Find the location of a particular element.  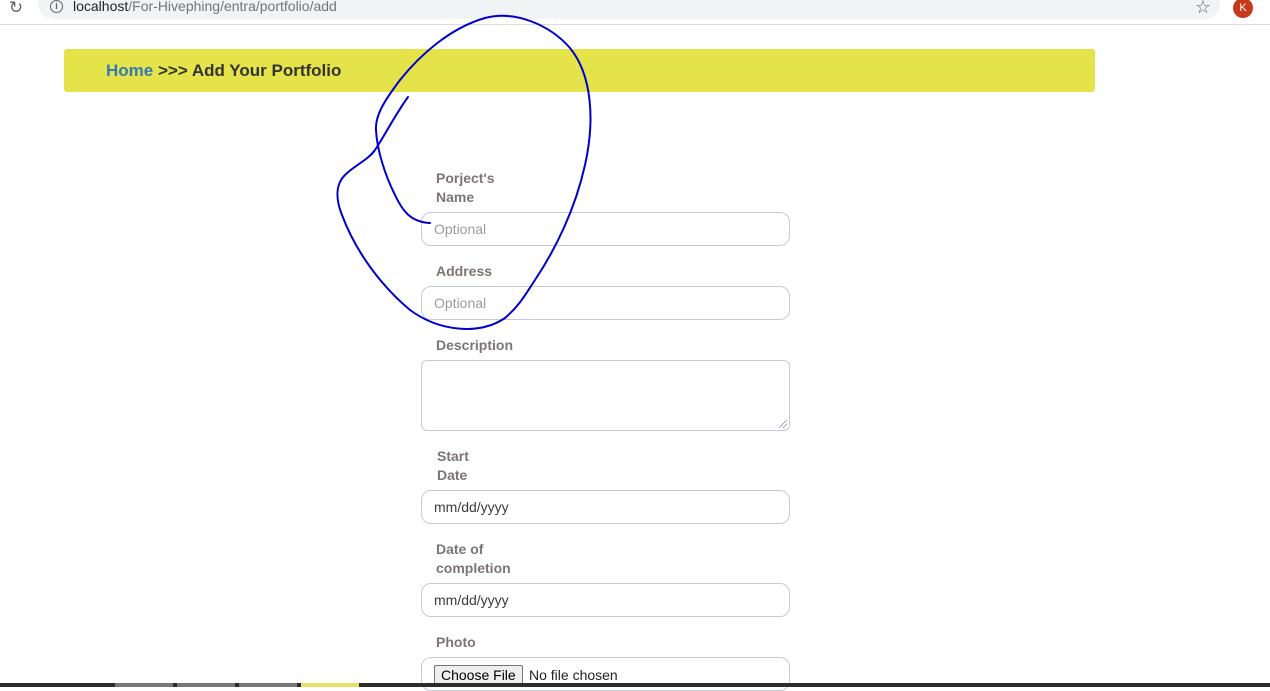

completion-date-label-line1: Date of is located at coordinates (460, 549).